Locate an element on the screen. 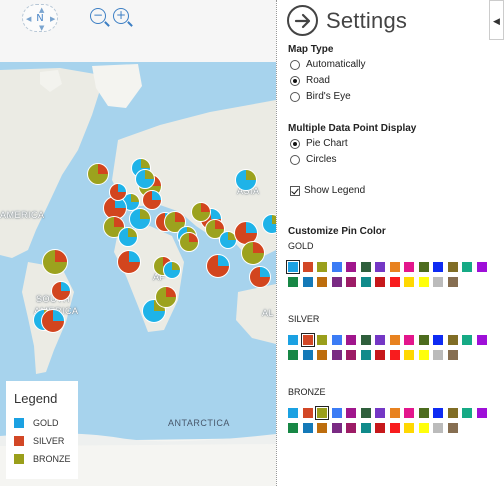 The image size is (504, 486). pan-down-icon: ▼ is located at coordinates (41, 28).